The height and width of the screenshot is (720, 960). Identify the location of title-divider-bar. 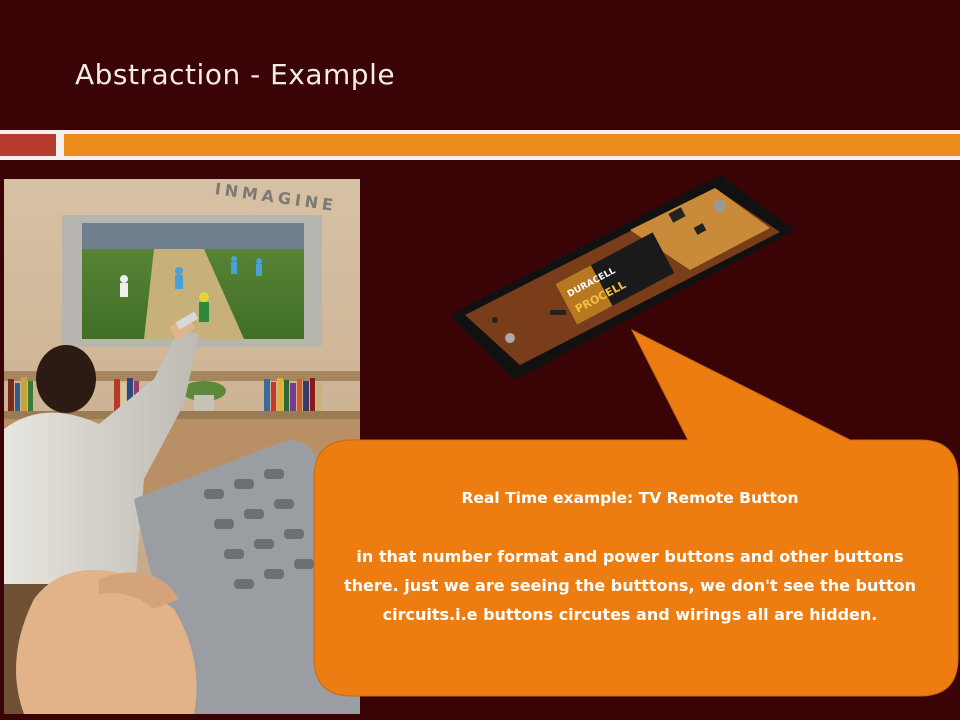
(480, 145).